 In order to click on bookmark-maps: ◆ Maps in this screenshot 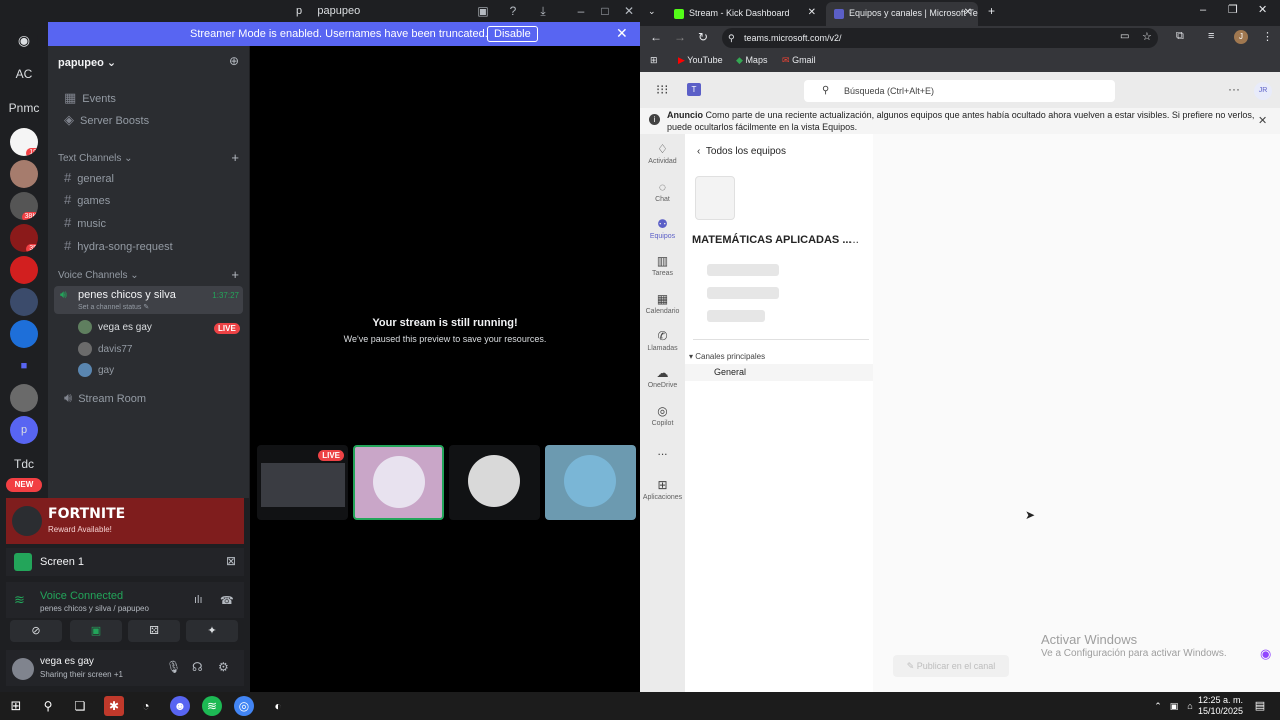, I will do `click(751, 60)`.